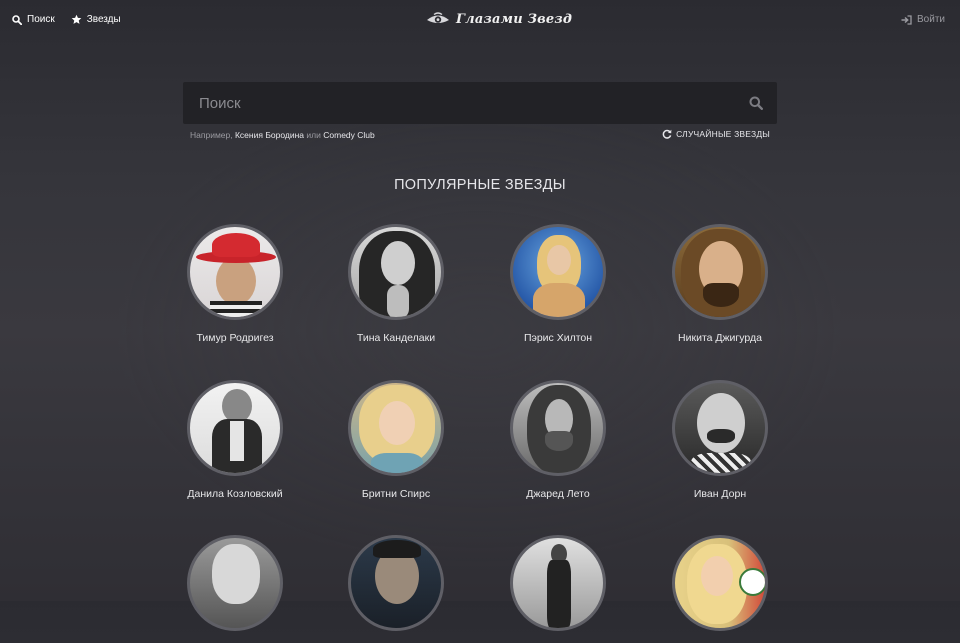 The width and height of the screenshot is (960, 643). What do you see at coordinates (720, 338) in the screenshot?
I see `star-name: Никита Джигурда` at bounding box center [720, 338].